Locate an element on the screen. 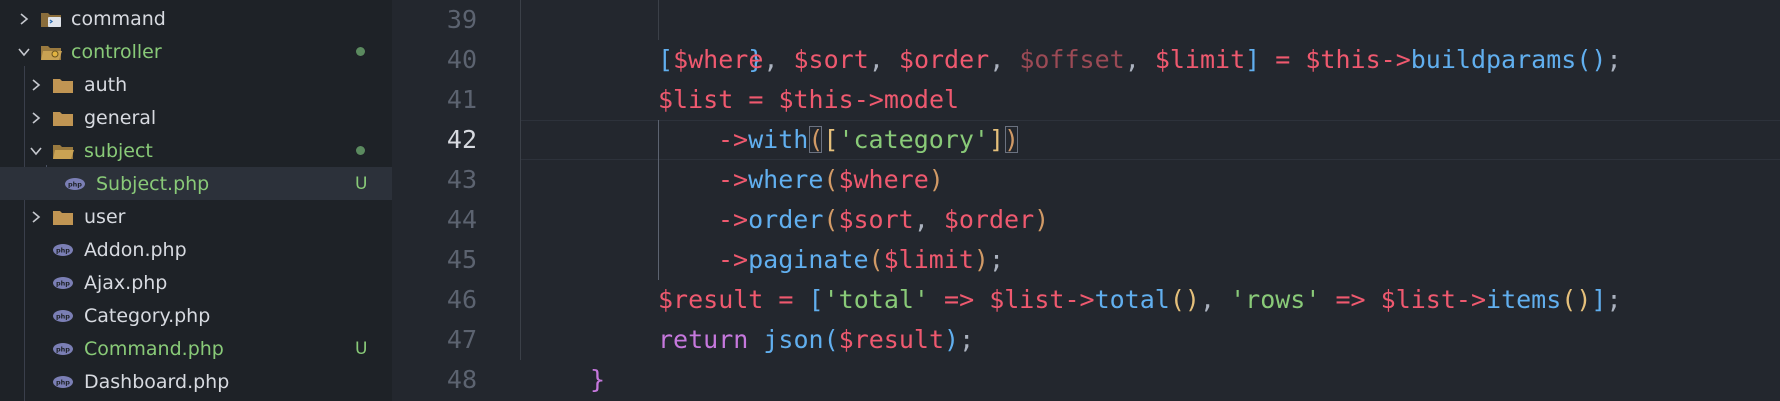  code-line: ->paginate($limit); is located at coordinates (861, 260).